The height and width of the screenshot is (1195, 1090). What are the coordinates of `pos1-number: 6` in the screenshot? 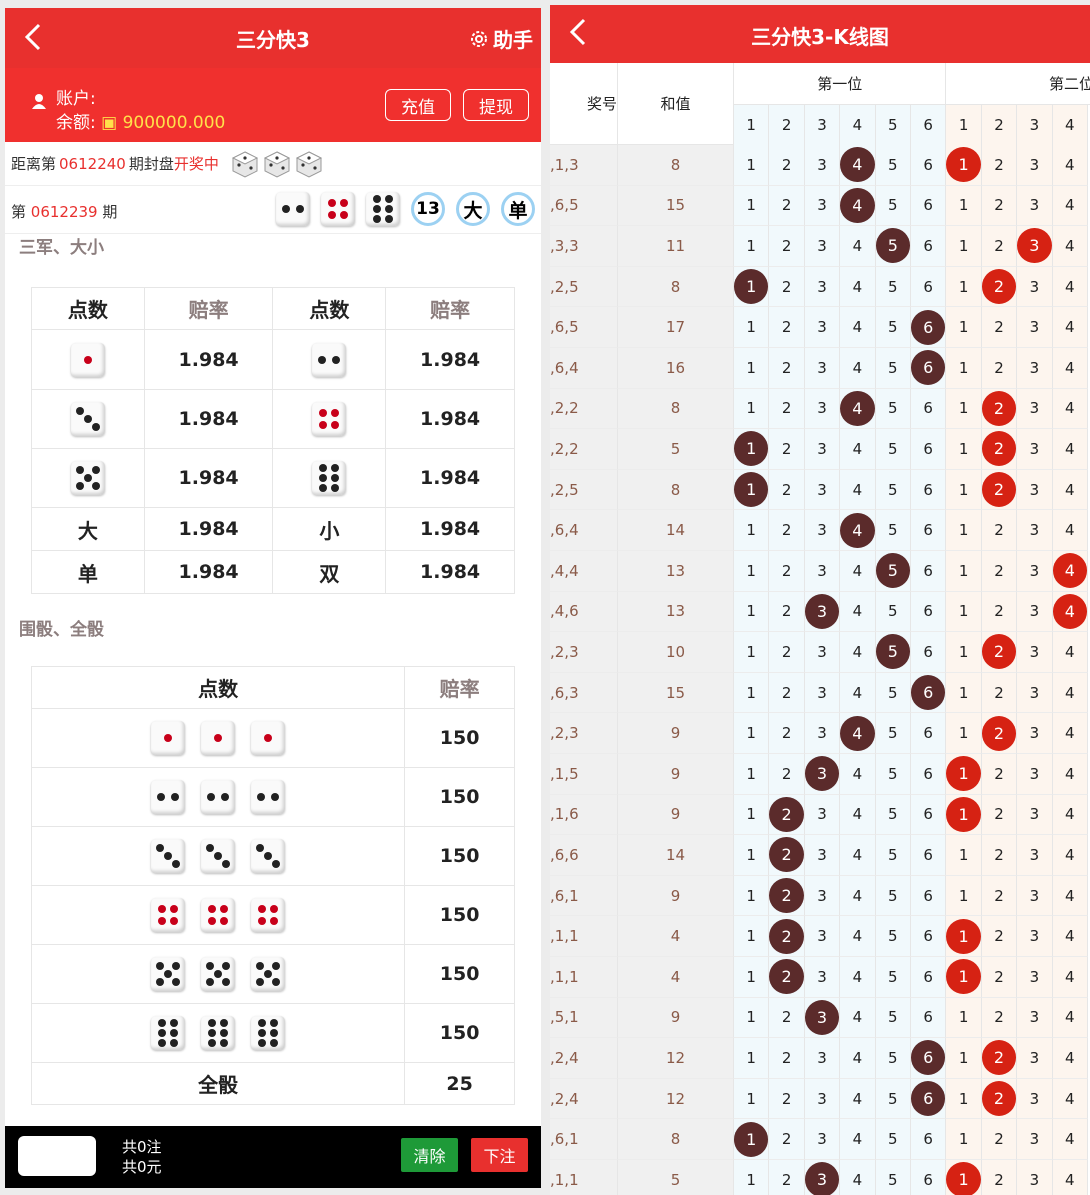 It's located at (928, 1139).